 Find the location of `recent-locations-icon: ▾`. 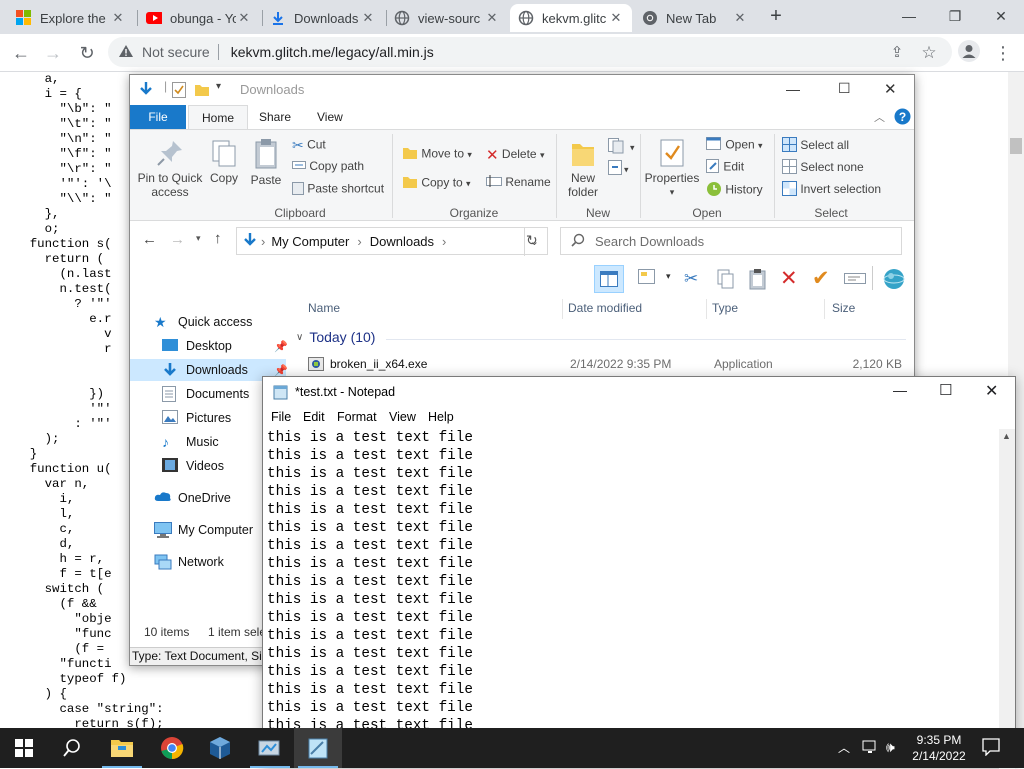

recent-locations-icon: ▾ is located at coordinates (198, 238).